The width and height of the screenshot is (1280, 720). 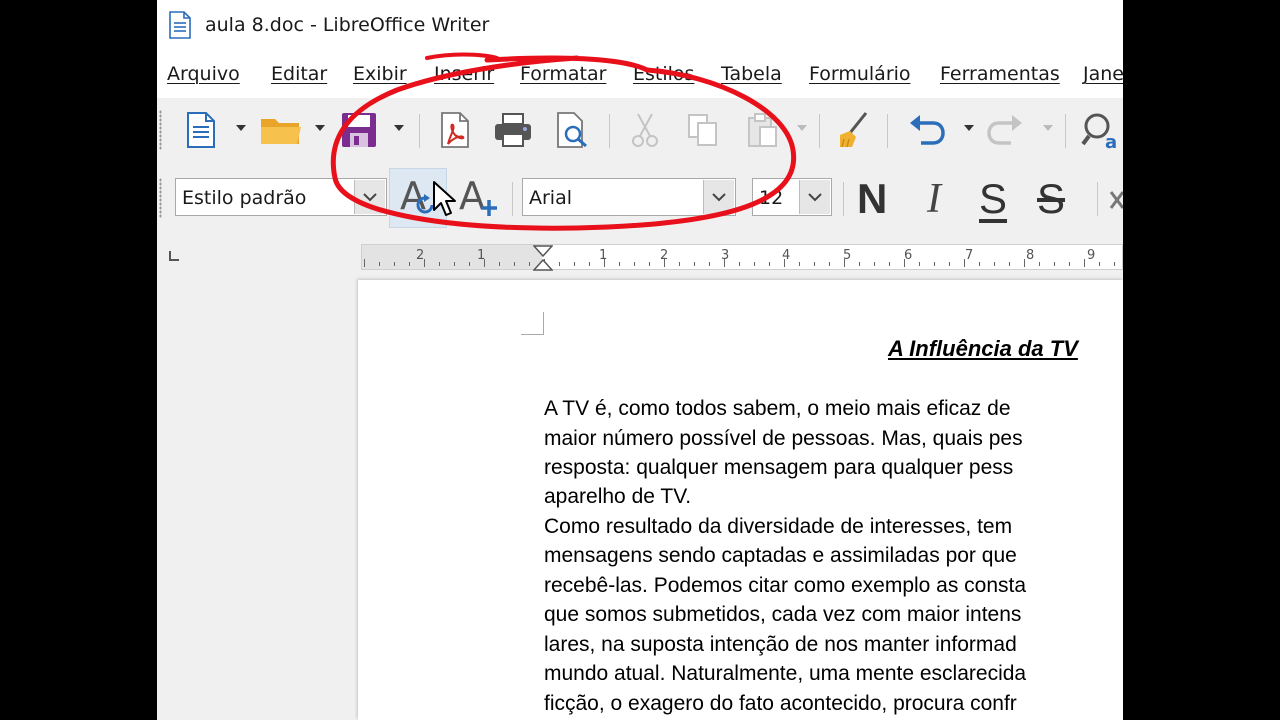 I want to click on font-name-combo: Arial, so click(x=629, y=197).